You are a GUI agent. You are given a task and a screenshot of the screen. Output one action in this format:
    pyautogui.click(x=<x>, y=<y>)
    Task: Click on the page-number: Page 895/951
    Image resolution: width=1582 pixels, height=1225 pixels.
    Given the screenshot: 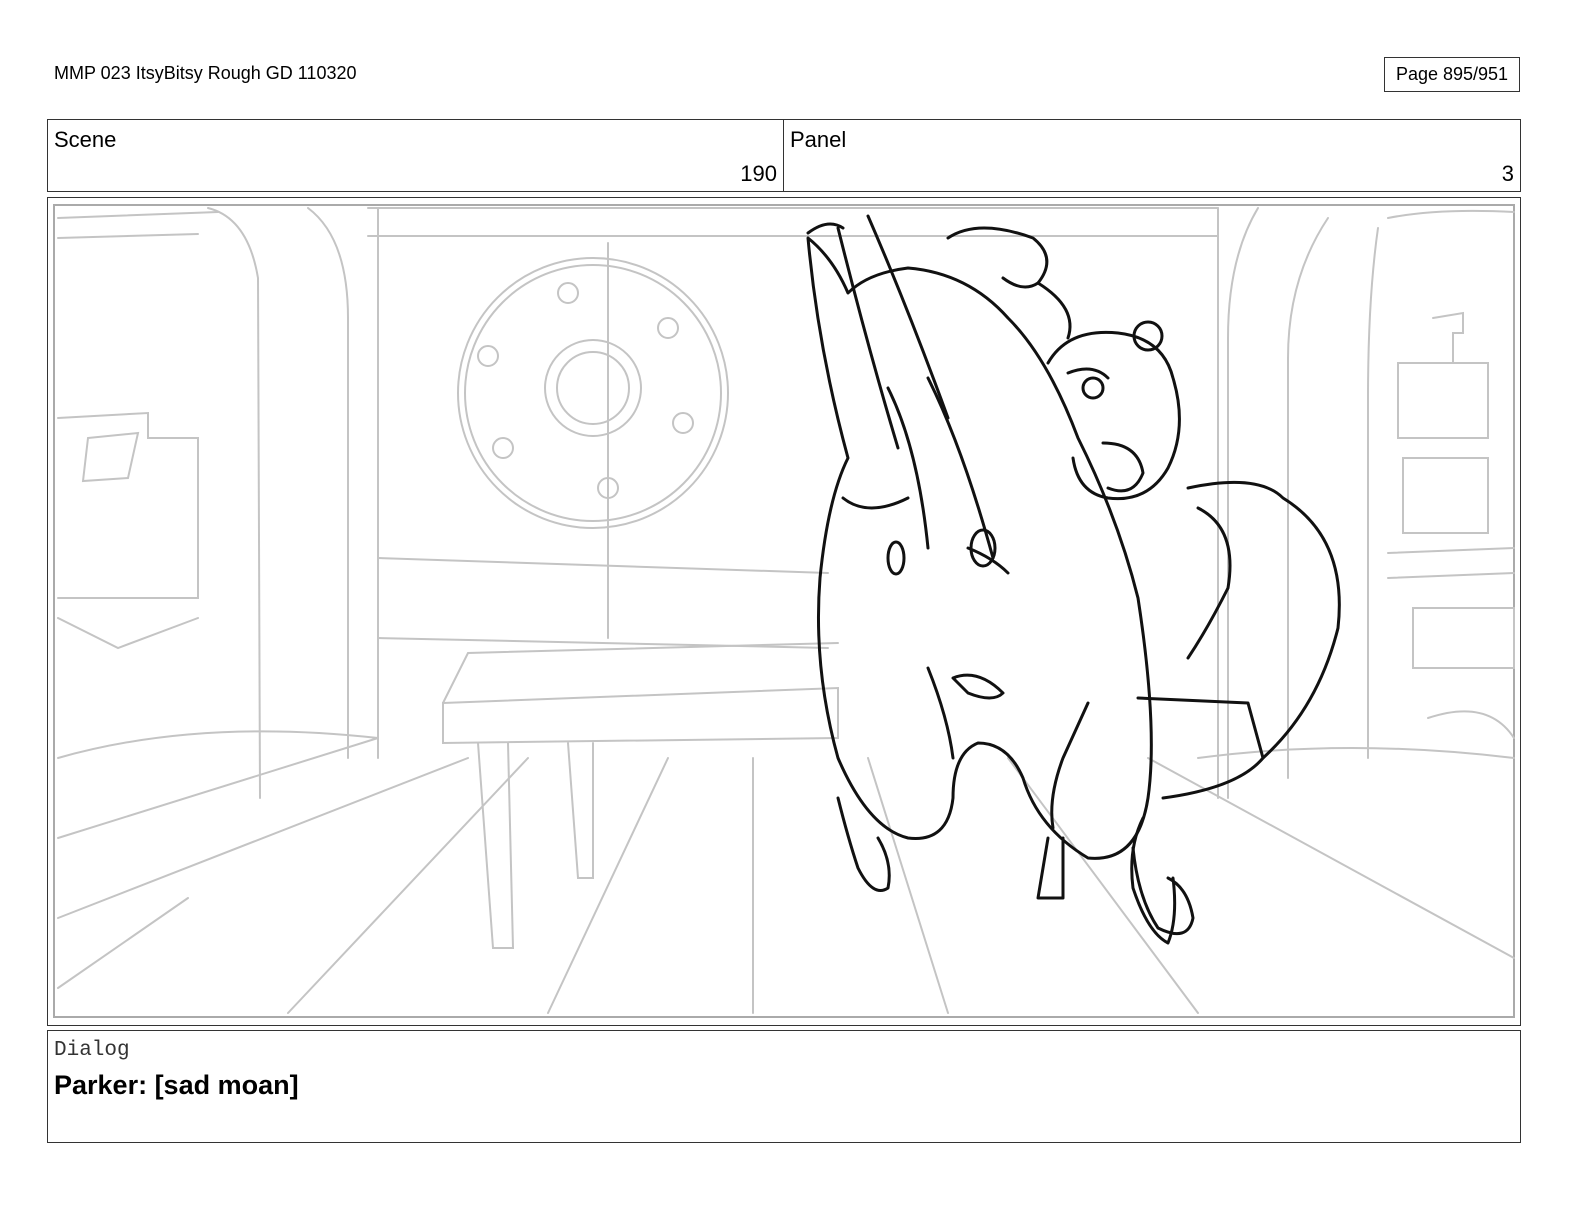 What is the action you would take?
    pyautogui.click(x=1452, y=74)
    